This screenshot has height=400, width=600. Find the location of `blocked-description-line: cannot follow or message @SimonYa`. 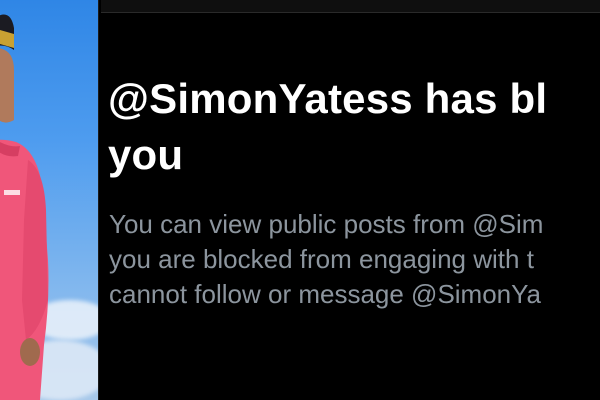

blocked-description-line: cannot follow or message @SimonYa is located at coordinates (325, 294).